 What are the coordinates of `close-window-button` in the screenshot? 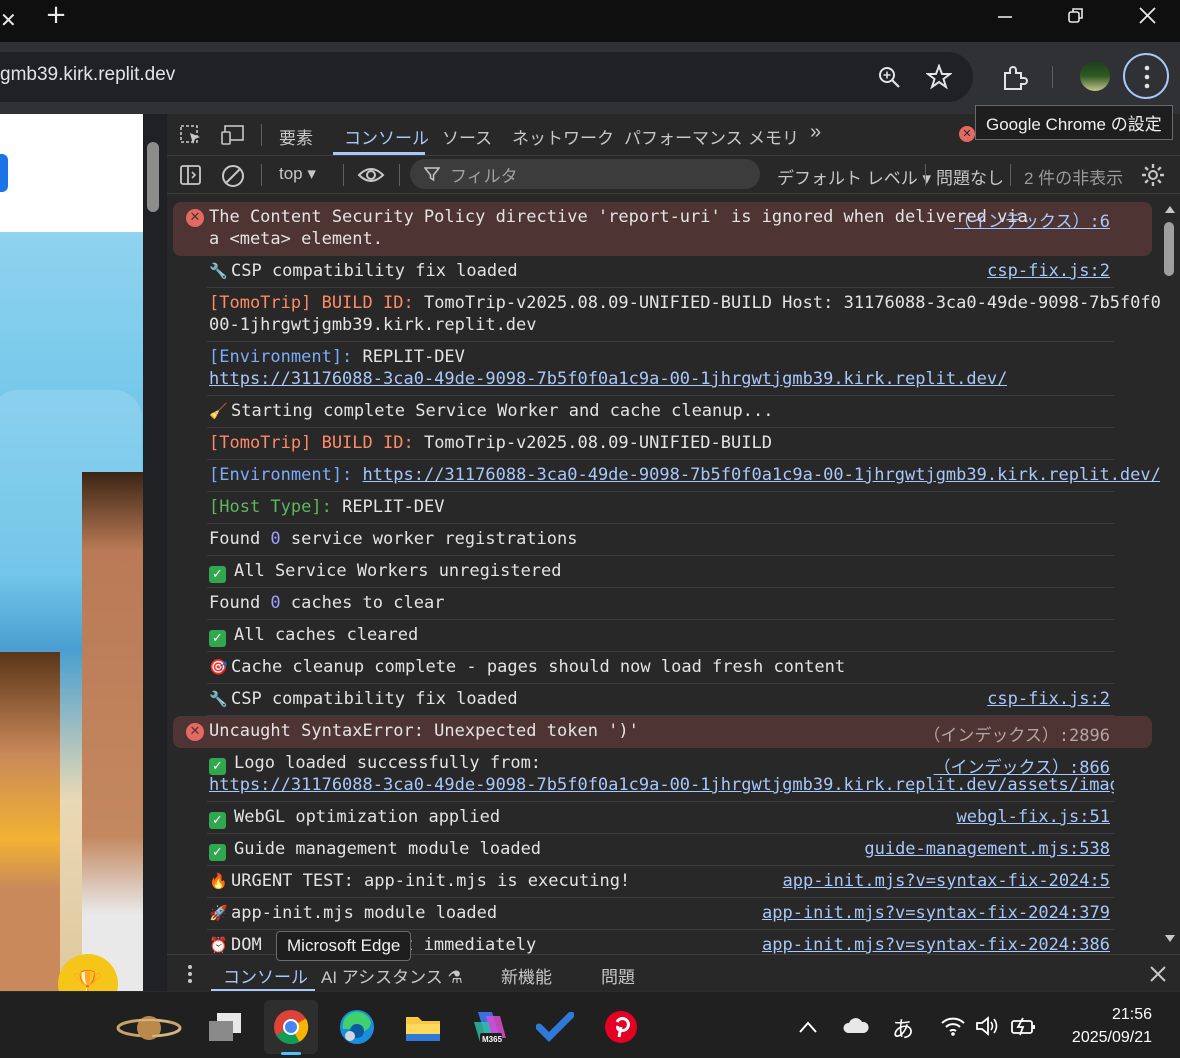 It's located at (1145, 15).